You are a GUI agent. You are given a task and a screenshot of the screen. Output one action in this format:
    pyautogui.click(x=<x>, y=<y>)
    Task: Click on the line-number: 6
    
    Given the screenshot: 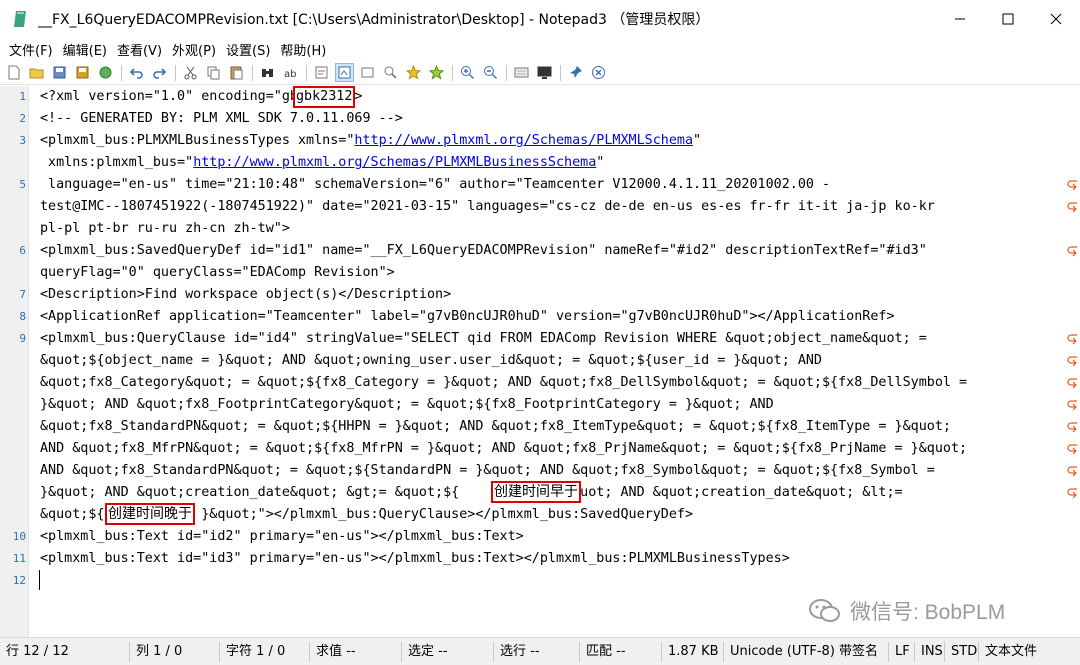 What is the action you would take?
    pyautogui.click(x=22, y=250)
    